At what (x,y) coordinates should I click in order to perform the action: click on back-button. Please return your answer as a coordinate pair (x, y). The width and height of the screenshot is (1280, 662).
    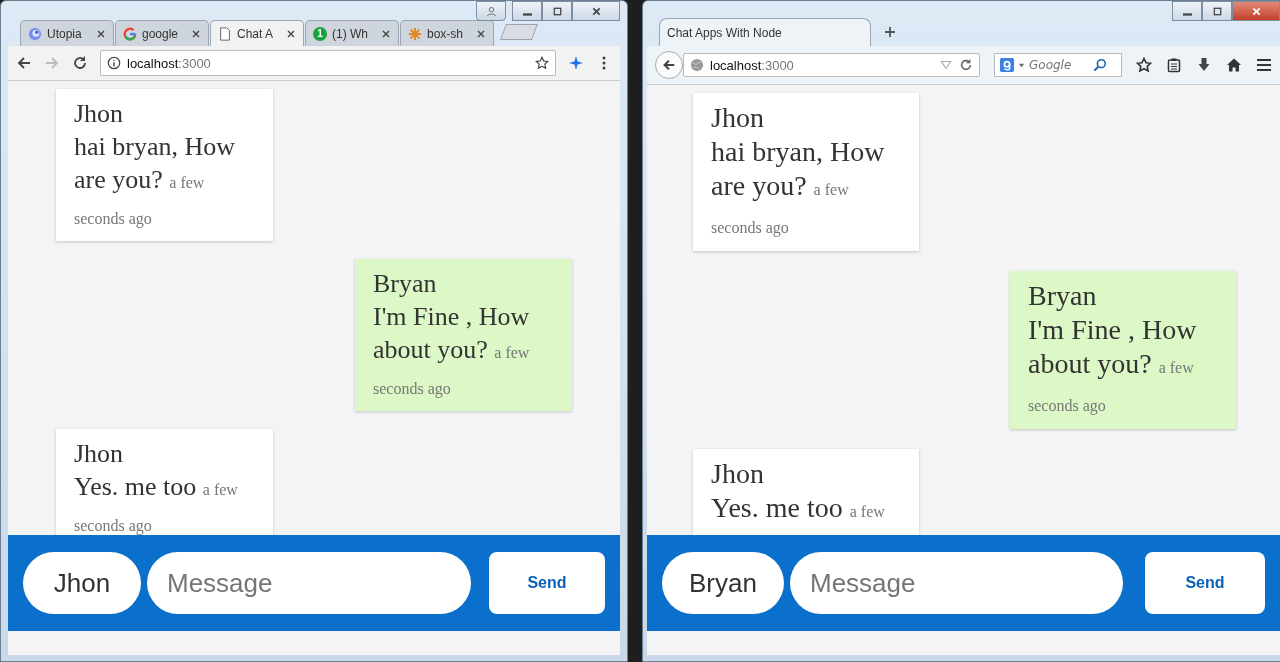
    Looking at the image, I should click on (669, 65).